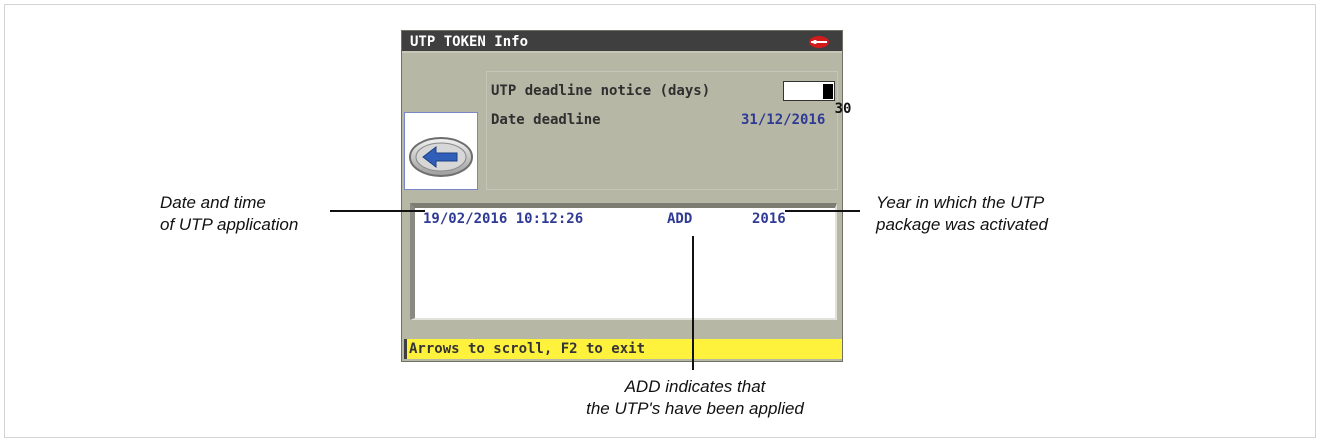 The image size is (1322, 443). Describe the element at coordinates (229, 224) in the screenshot. I see `left-callout-line2: of UTP application` at that location.